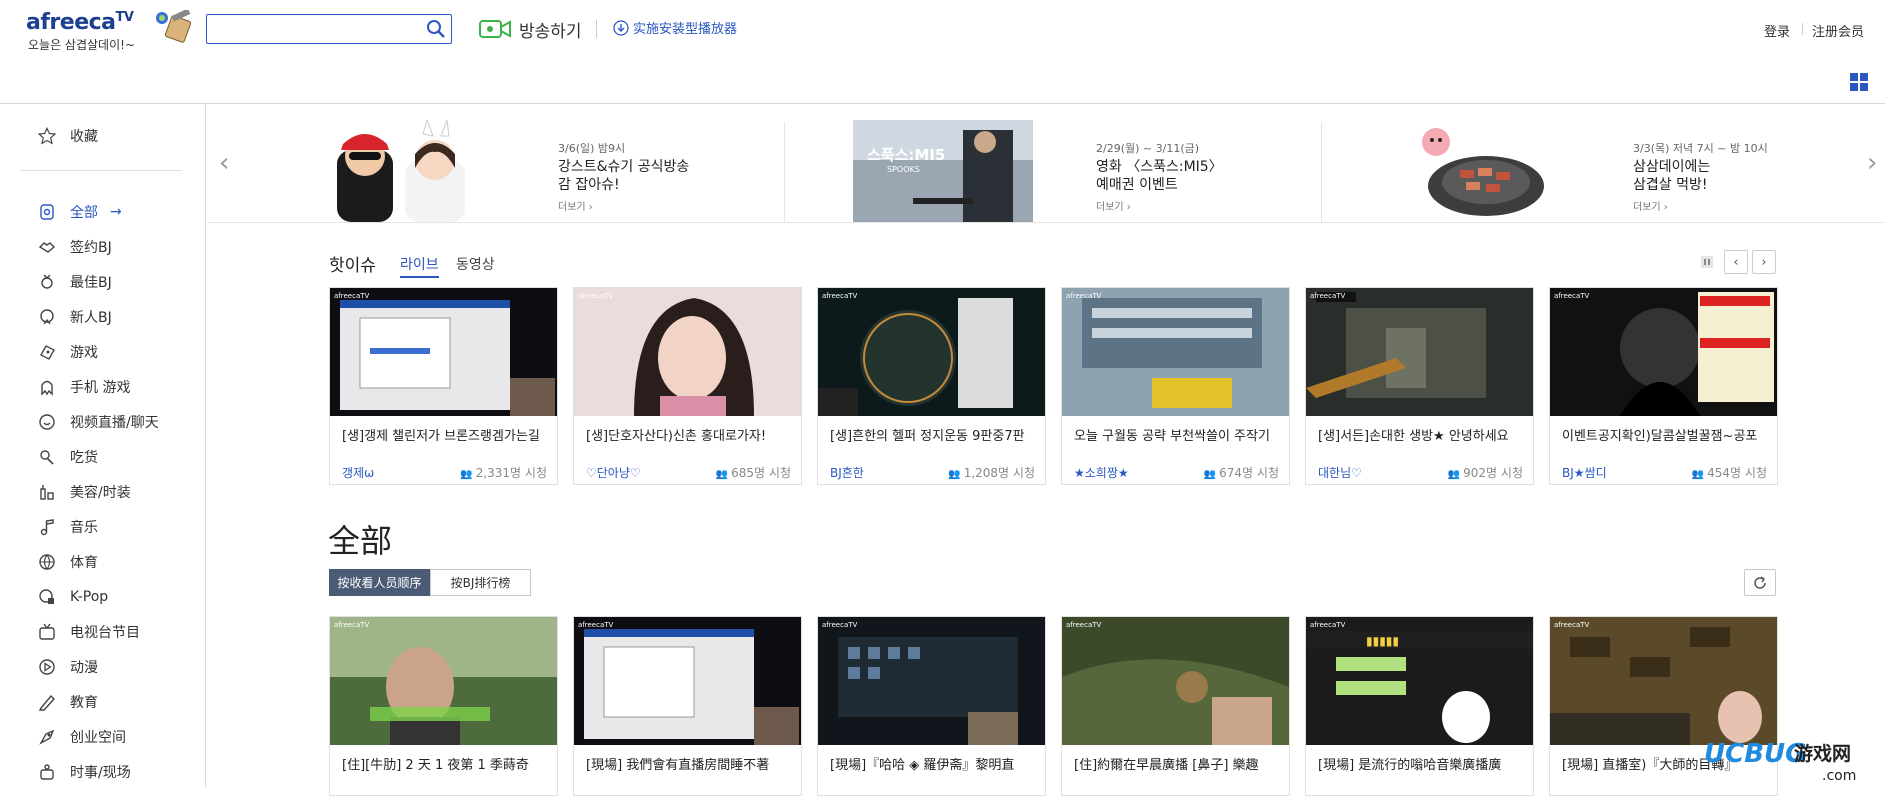 This screenshot has width=1885, height=796. I want to click on rookie-icon, so click(47, 317).